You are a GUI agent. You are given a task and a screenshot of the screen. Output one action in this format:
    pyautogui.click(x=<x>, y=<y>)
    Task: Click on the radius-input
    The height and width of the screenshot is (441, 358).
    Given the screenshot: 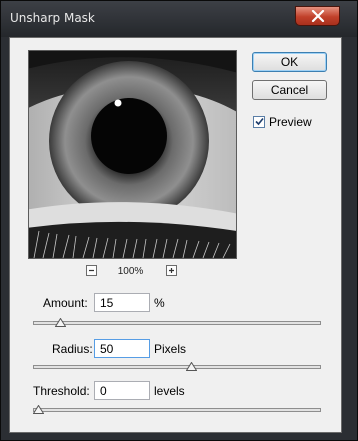 What is the action you would take?
    pyautogui.click(x=122, y=348)
    